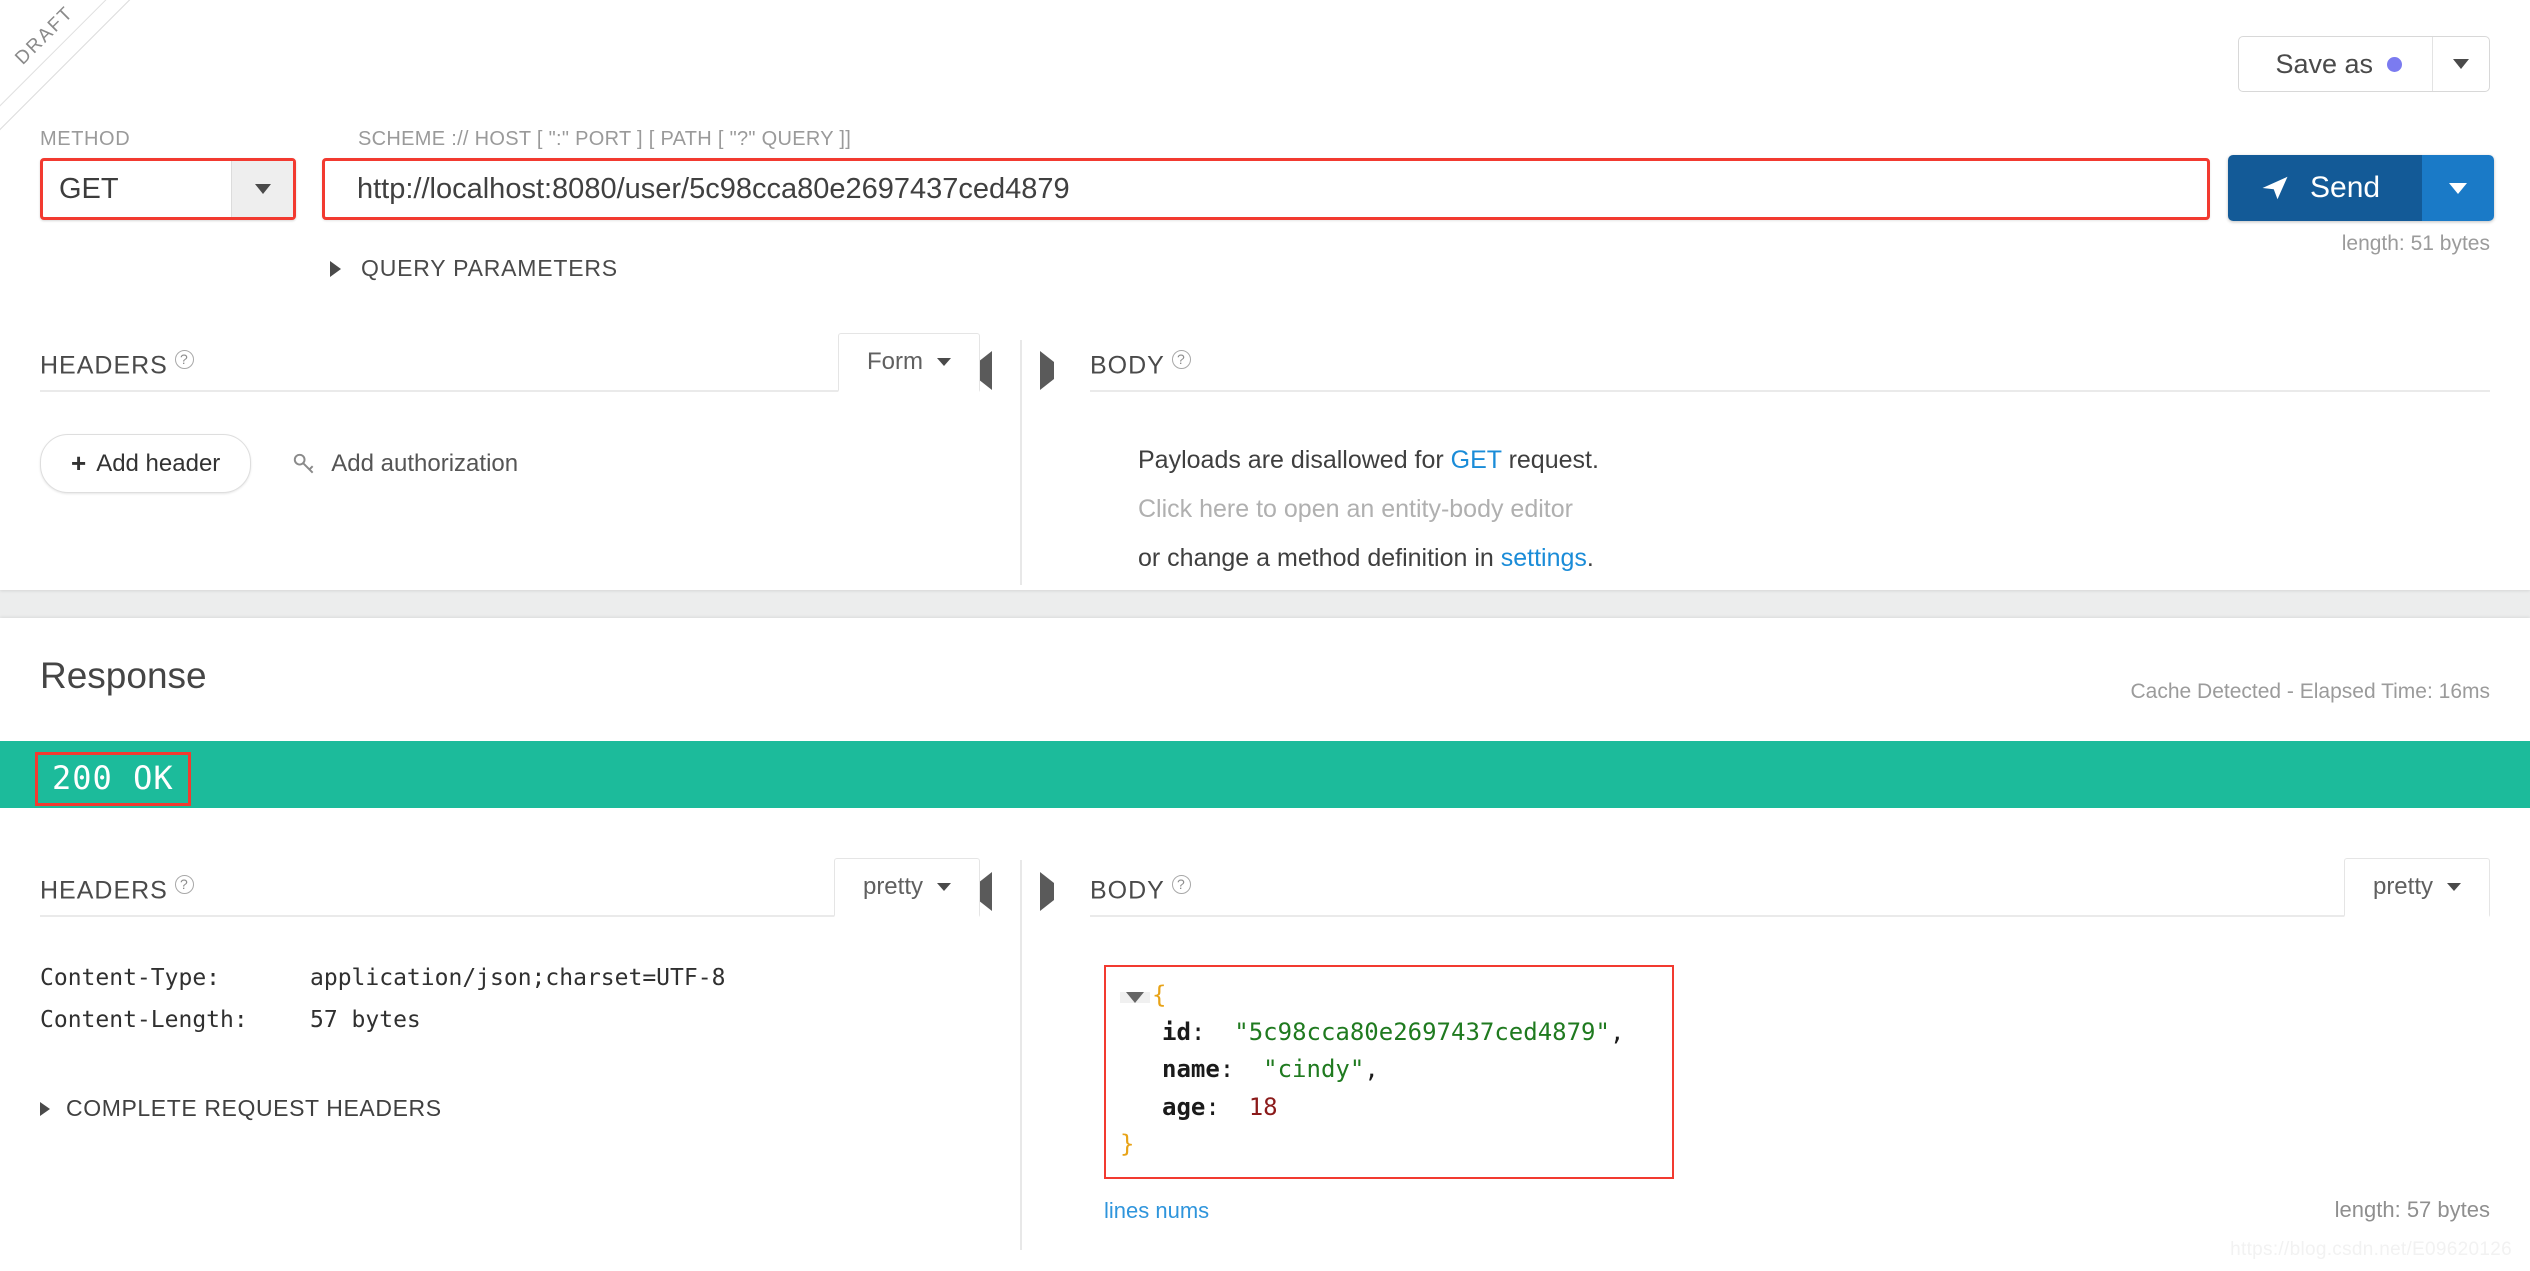  What do you see at coordinates (1314, 1069) in the screenshot?
I see `json-value: "cindy"` at bounding box center [1314, 1069].